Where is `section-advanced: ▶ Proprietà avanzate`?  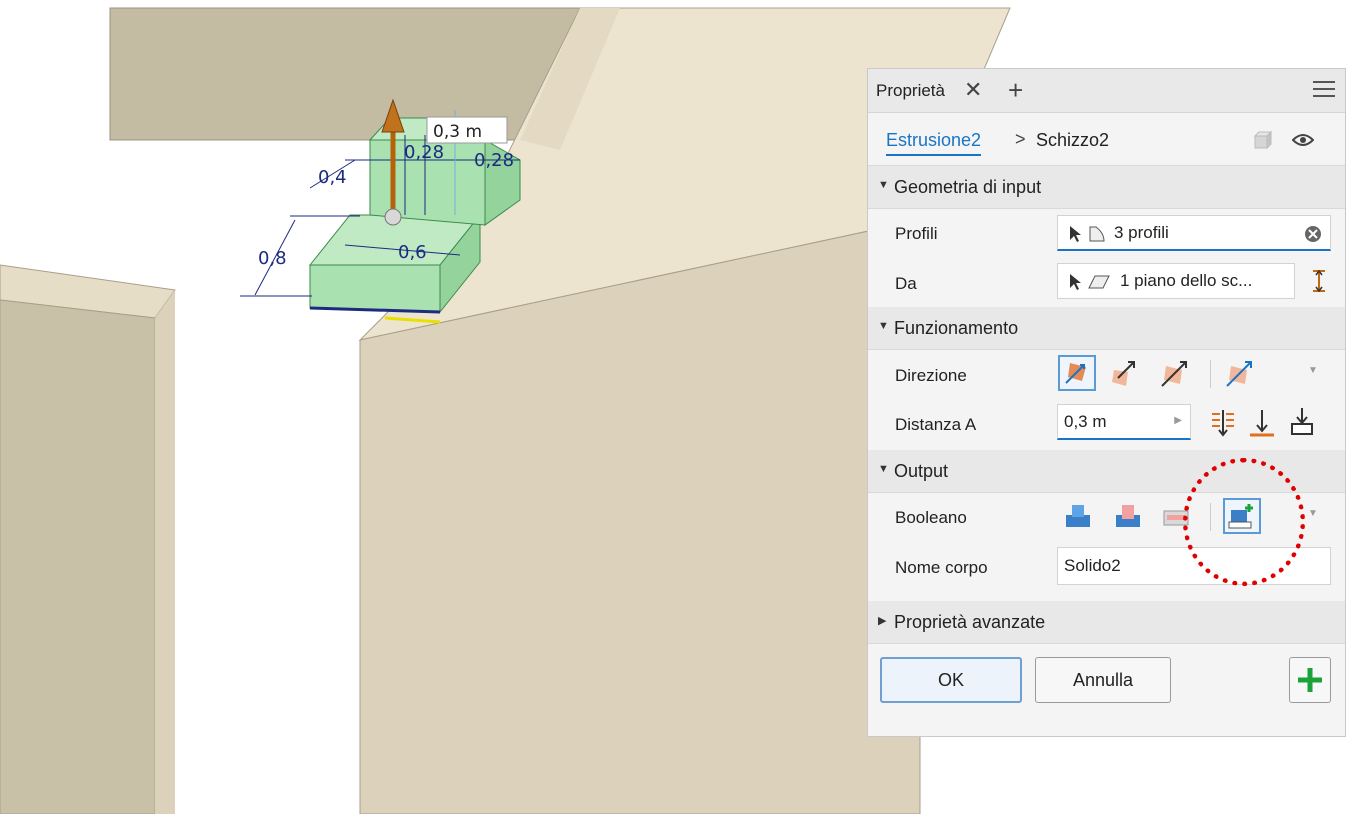
section-advanced: ▶ Proprietà avanzate is located at coordinates (1106, 622).